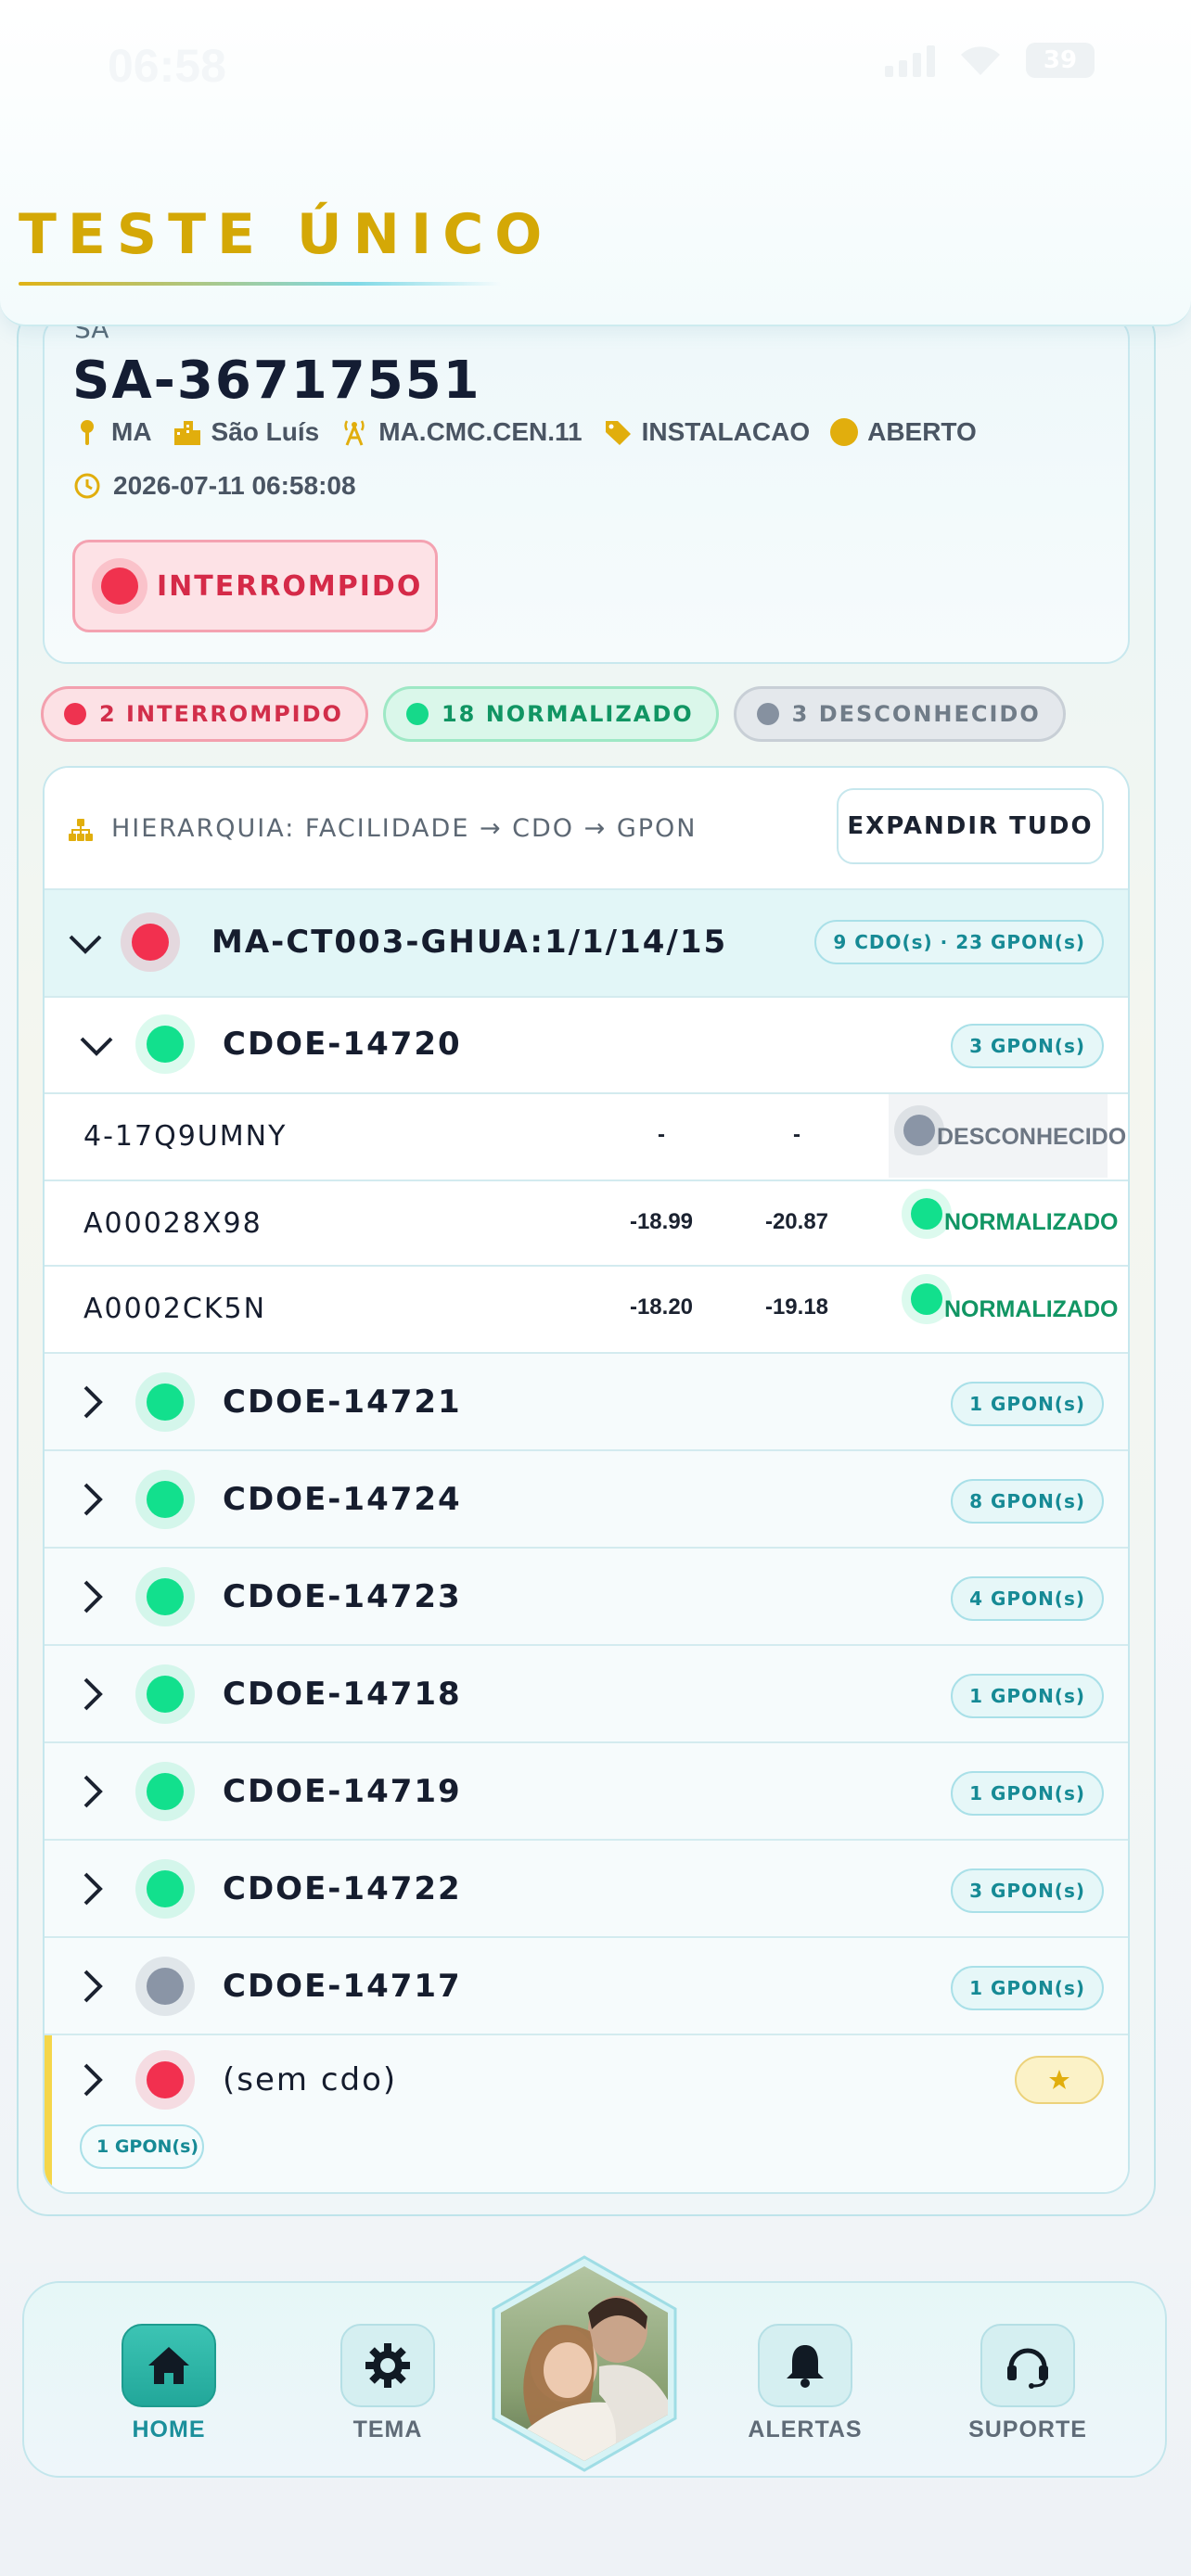 Image resolution: width=1191 pixels, height=2576 pixels. Describe the element at coordinates (586, 1136) in the screenshot. I see `gpon-row: 4-17Q9UMNY - - DESCONHECIDO` at that location.